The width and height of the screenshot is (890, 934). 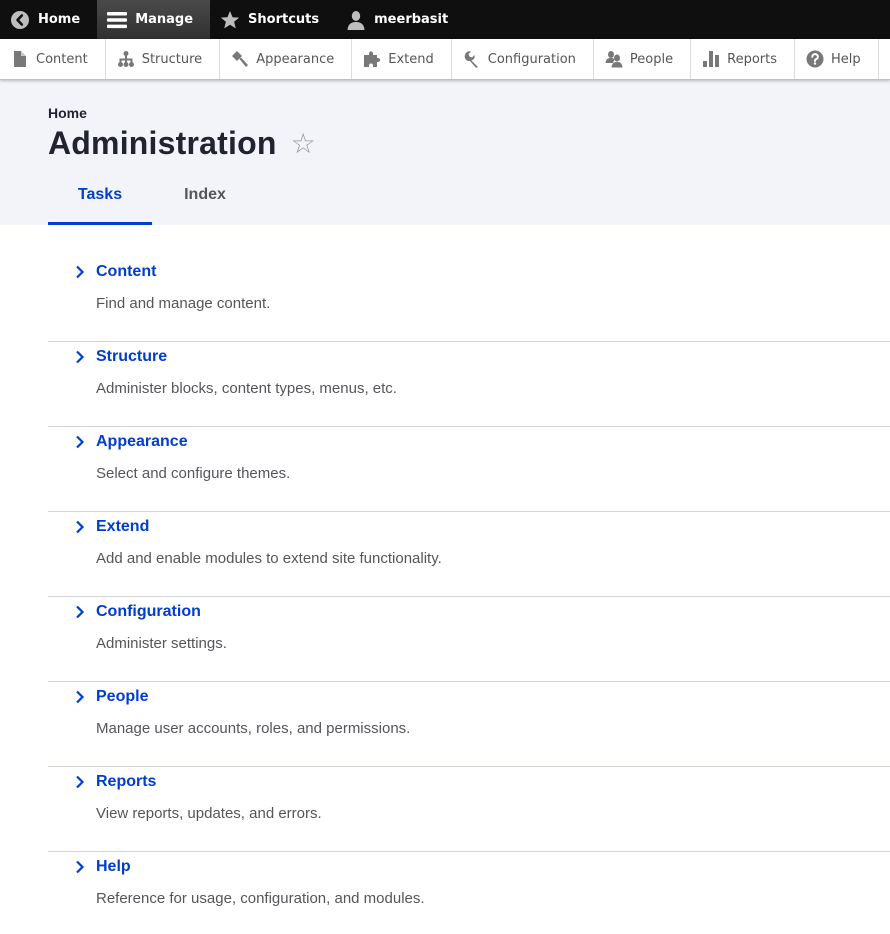 What do you see at coordinates (183, 303) in the screenshot?
I see `task-description: Find and manage content.` at bounding box center [183, 303].